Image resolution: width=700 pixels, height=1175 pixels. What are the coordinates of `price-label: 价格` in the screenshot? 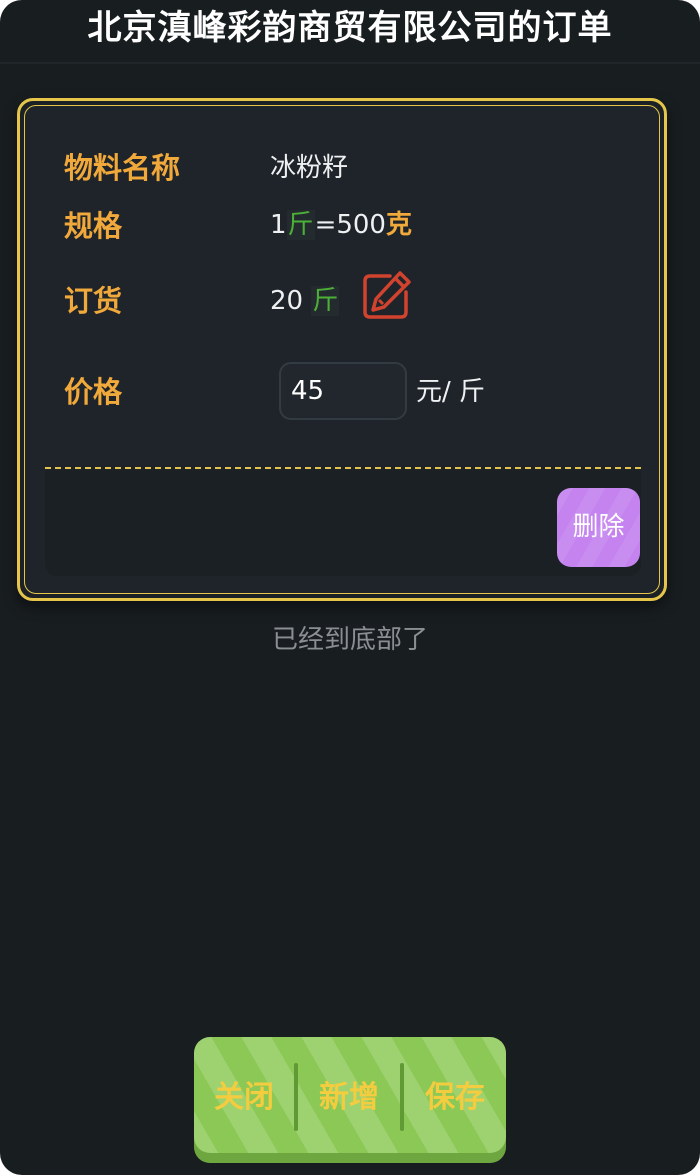 It's located at (93, 392).